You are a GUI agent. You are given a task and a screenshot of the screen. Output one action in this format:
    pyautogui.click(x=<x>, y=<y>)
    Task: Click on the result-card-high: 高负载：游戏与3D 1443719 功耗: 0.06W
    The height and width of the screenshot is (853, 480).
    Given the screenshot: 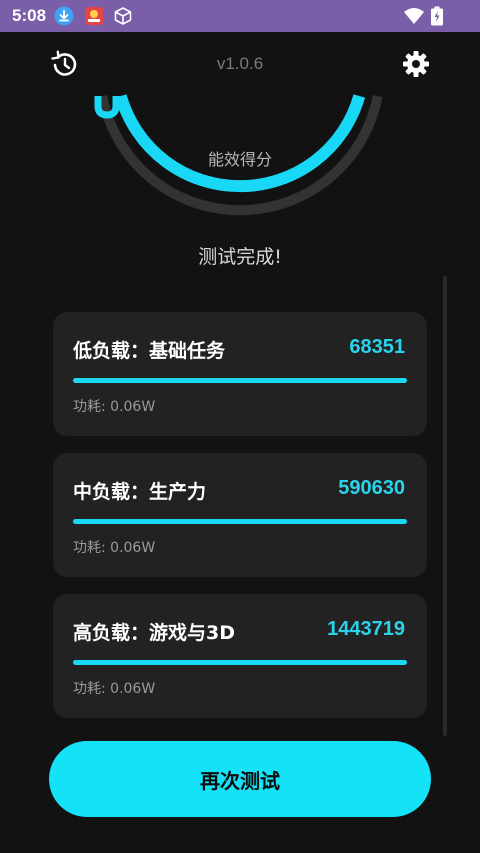 What is the action you would take?
    pyautogui.click(x=240, y=656)
    